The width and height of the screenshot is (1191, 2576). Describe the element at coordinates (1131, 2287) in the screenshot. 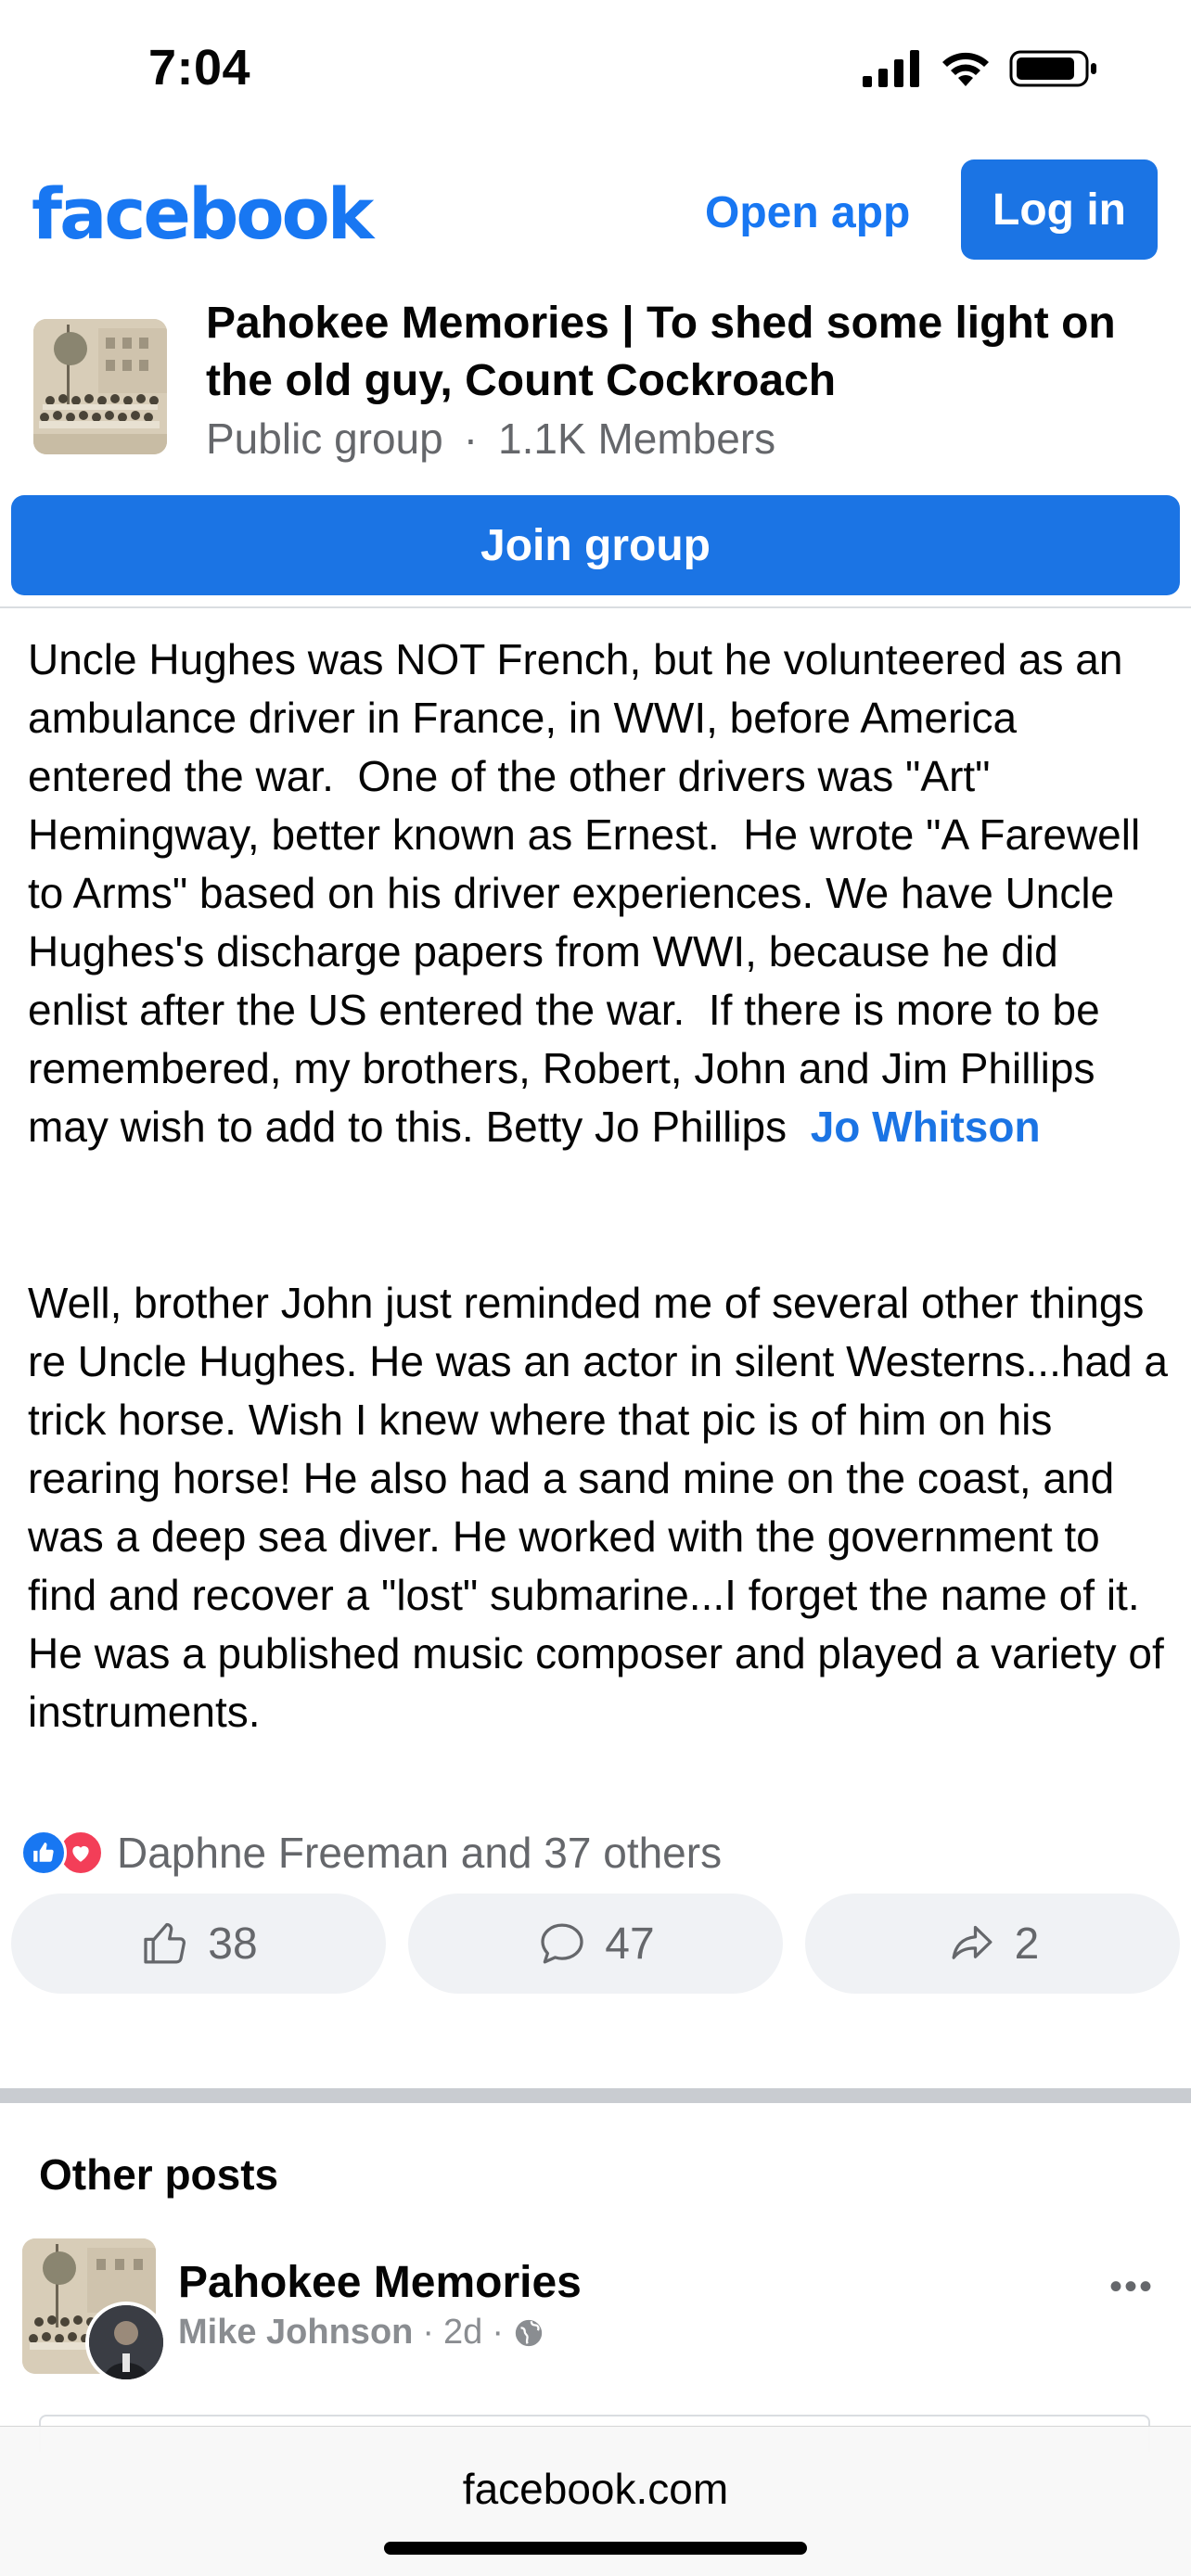

I see `more-options-icon: •••` at that location.